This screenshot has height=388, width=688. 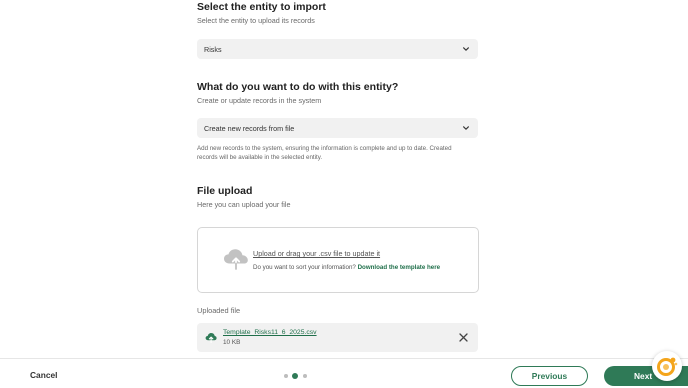 What do you see at coordinates (213, 49) in the screenshot?
I see `entity-select-value: Risks` at bounding box center [213, 49].